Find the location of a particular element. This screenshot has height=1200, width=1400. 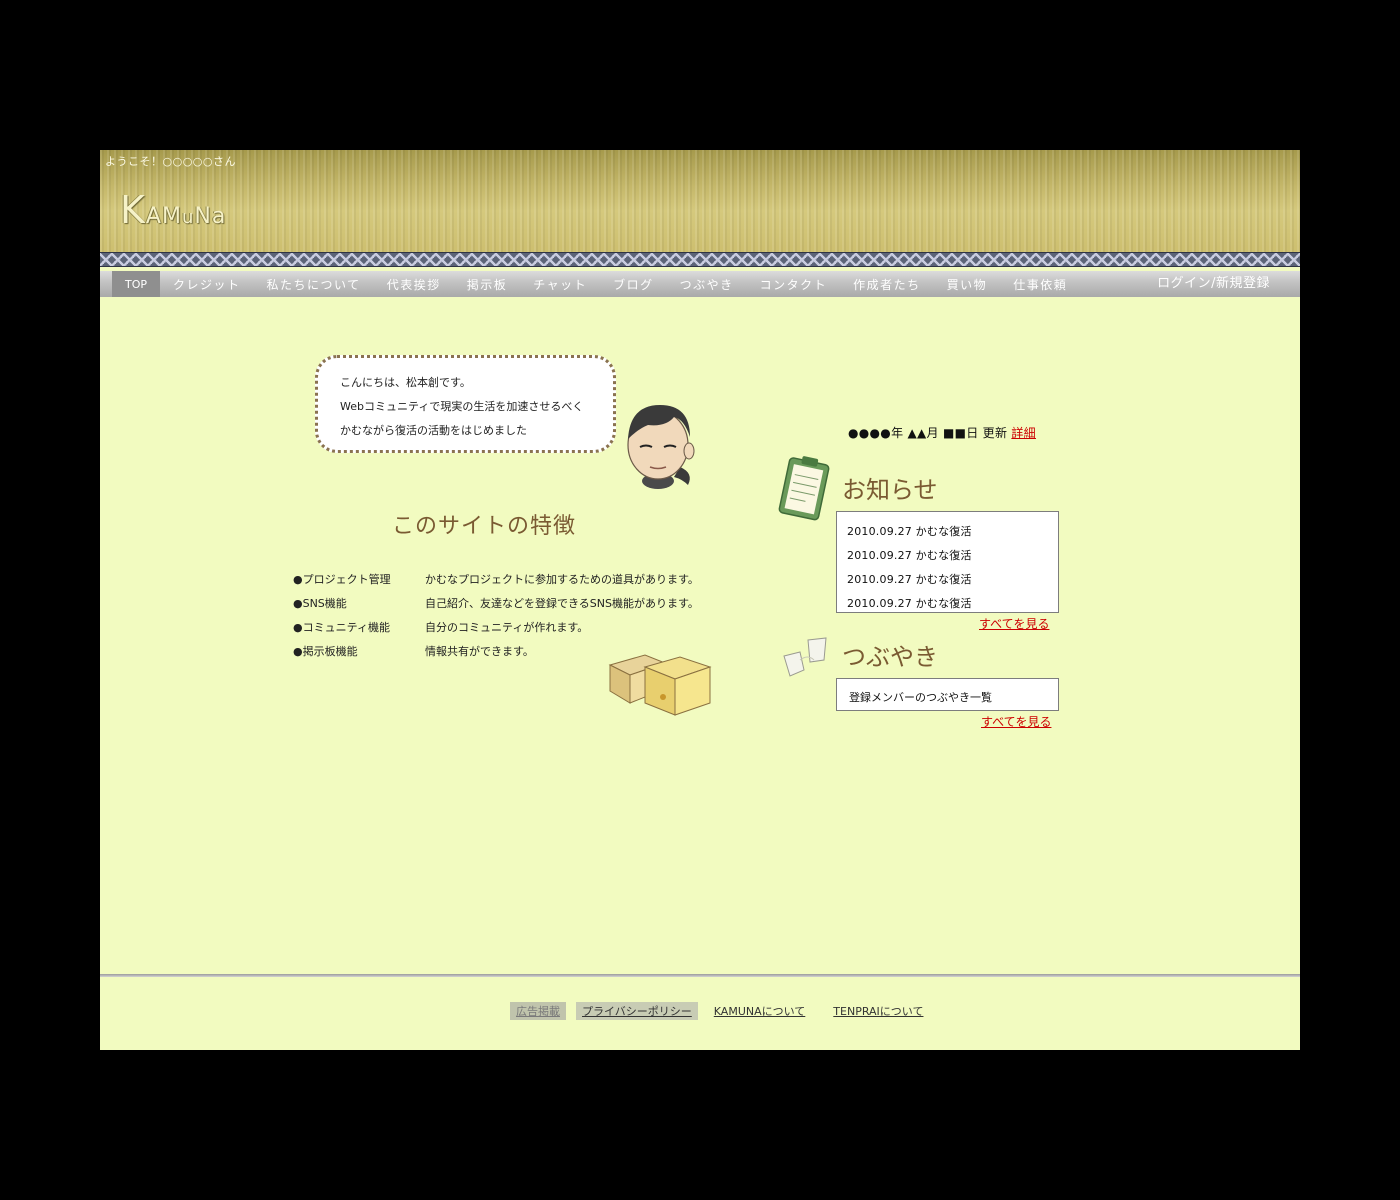

avatar-illustration is located at coordinates (661, 447).